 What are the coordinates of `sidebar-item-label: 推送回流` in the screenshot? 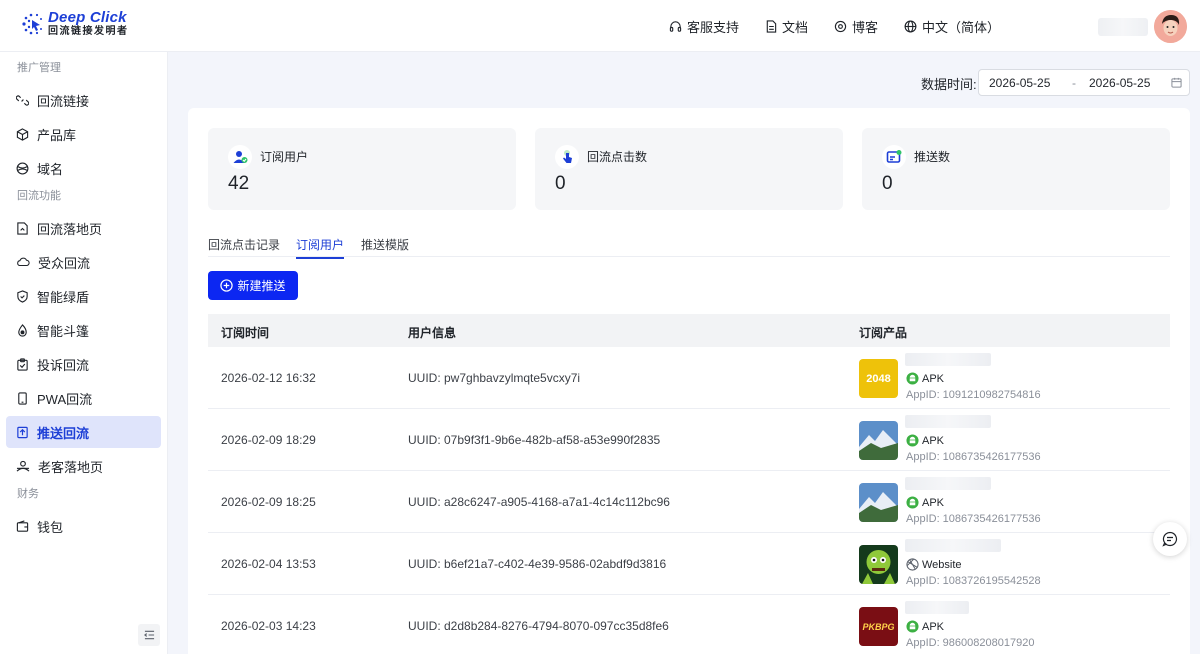 It's located at (63, 433).